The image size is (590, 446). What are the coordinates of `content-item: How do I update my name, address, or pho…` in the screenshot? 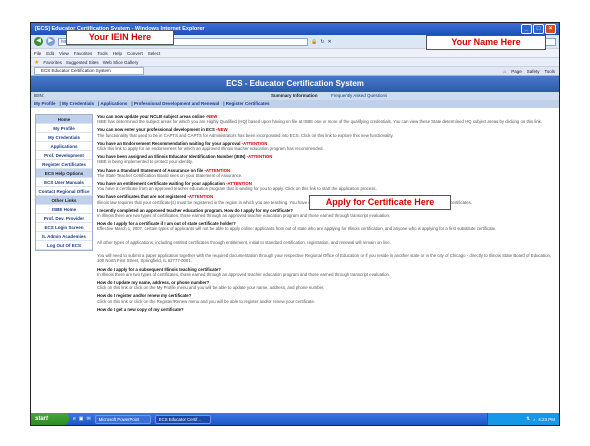 It's located at (326, 285).